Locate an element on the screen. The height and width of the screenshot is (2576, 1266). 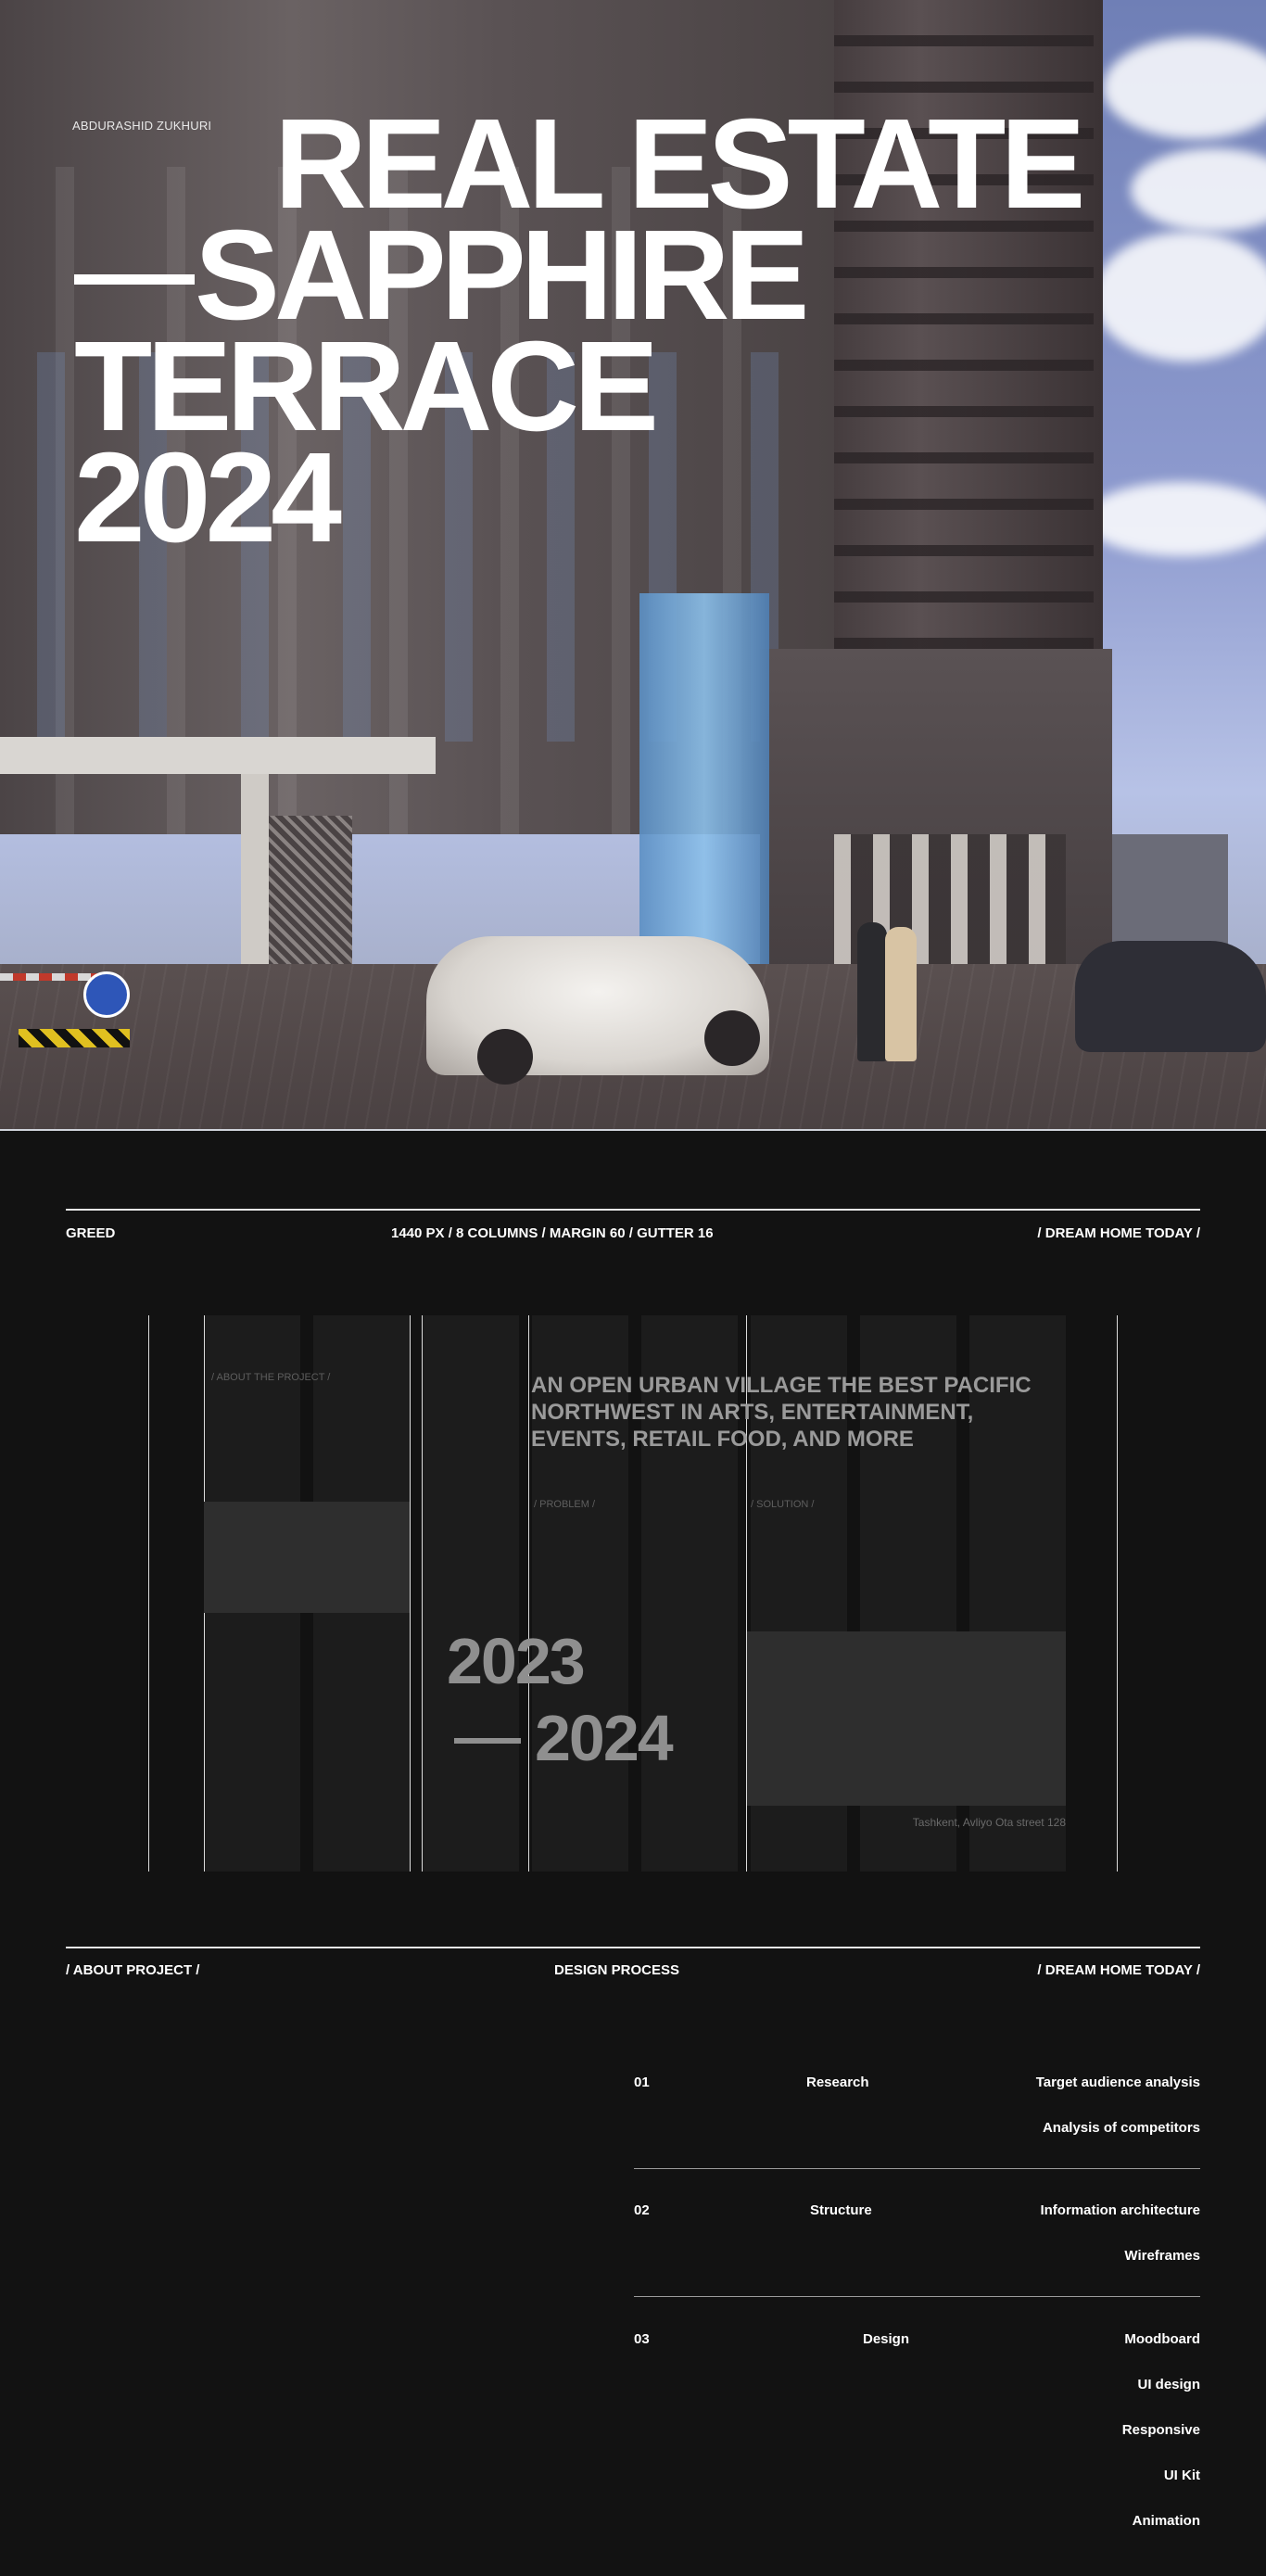
process-step-item: Analysis of competitors is located at coordinates (1121, 2128).